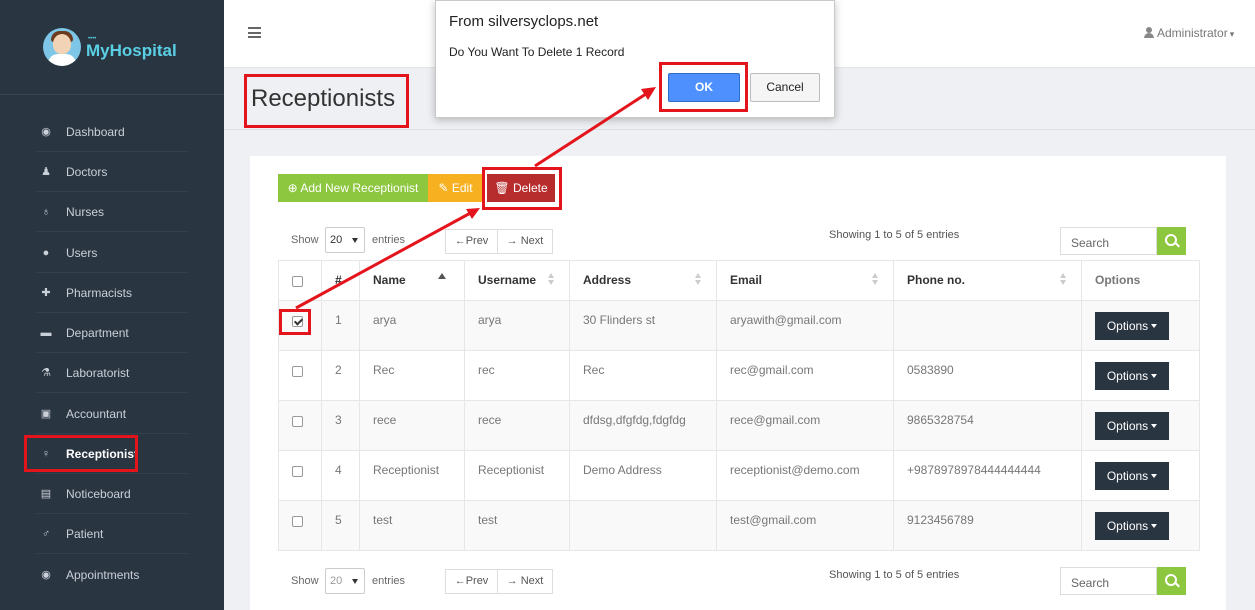 This screenshot has height=610, width=1255. I want to click on table-info: Showing 1 to 5 of 5 entries, so click(894, 235).